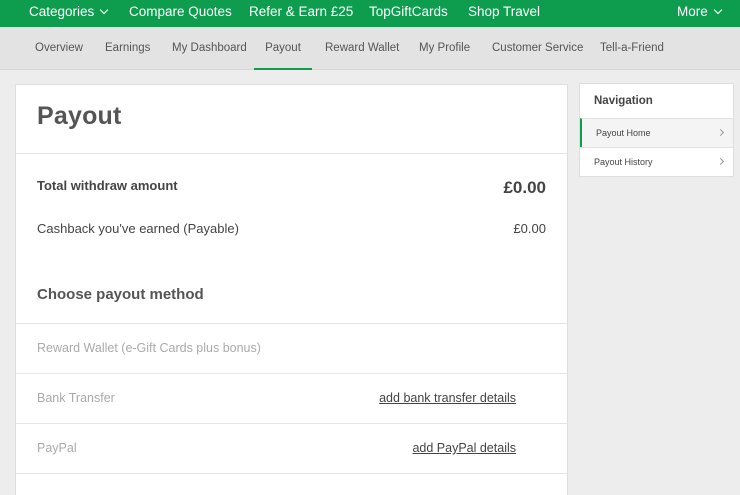  What do you see at coordinates (444, 48) in the screenshot?
I see `tab-my-profile: My Profile` at bounding box center [444, 48].